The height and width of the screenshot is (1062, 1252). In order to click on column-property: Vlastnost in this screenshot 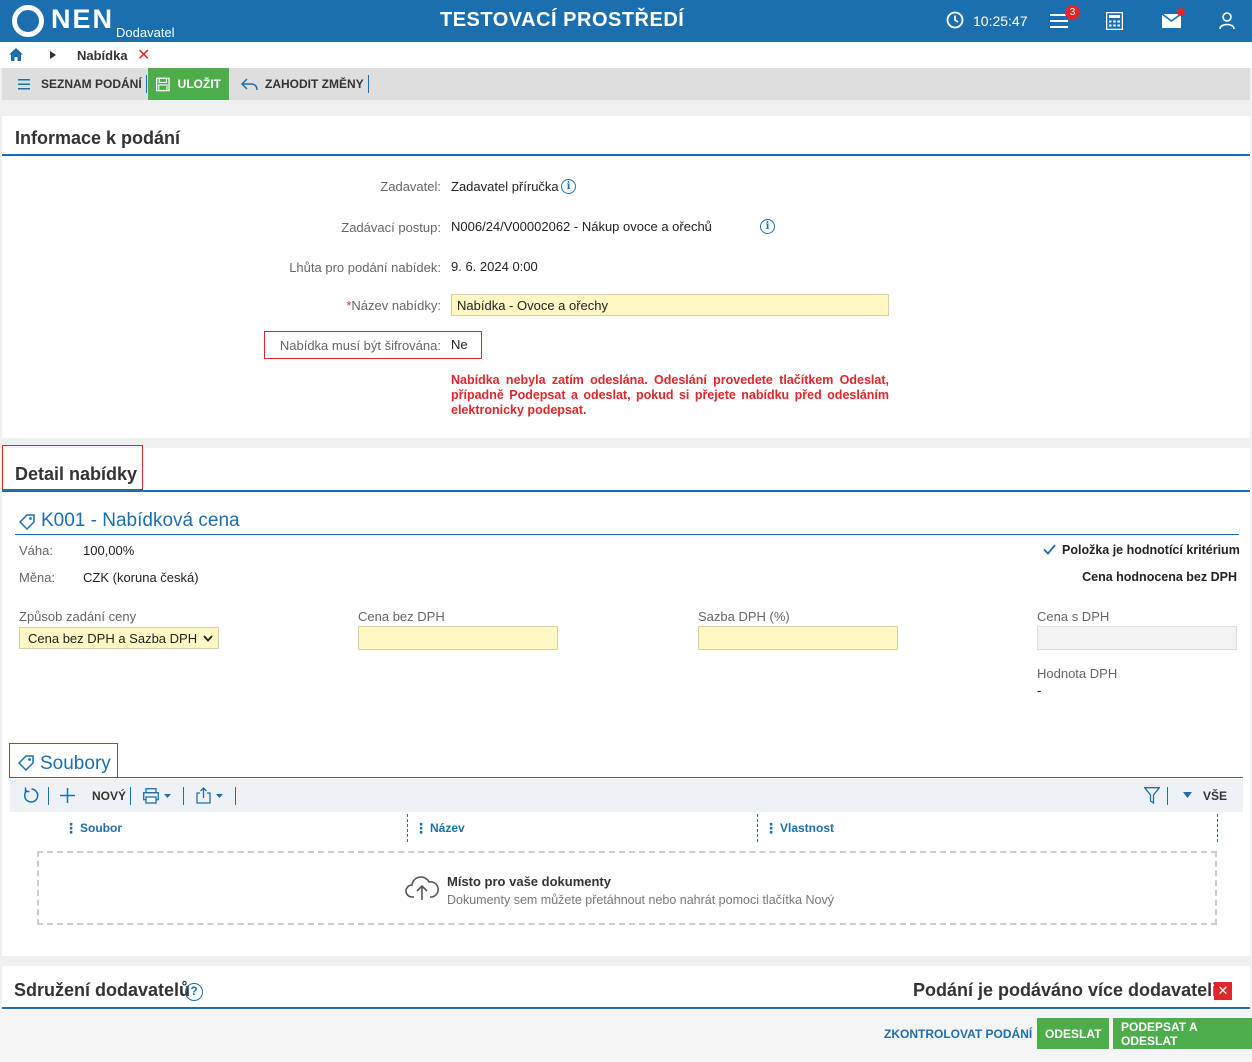, I will do `click(807, 828)`.